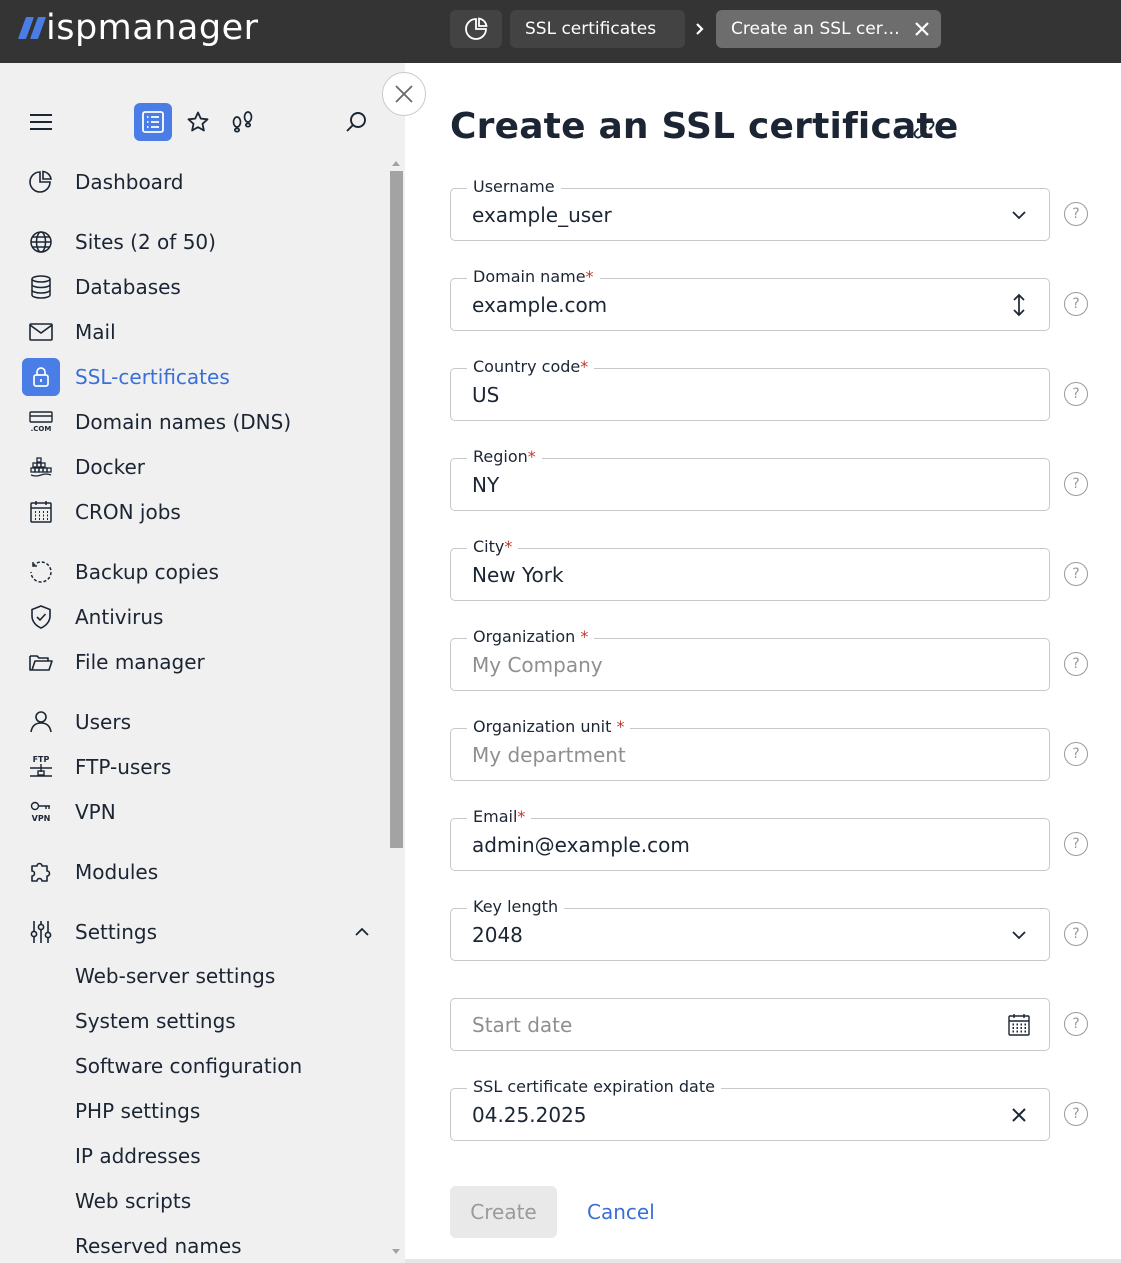 This screenshot has height=1263, width=1121. What do you see at coordinates (200, 767) in the screenshot?
I see `sidebar-item-ftp-users: FTP FTP-users` at bounding box center [200, 767].